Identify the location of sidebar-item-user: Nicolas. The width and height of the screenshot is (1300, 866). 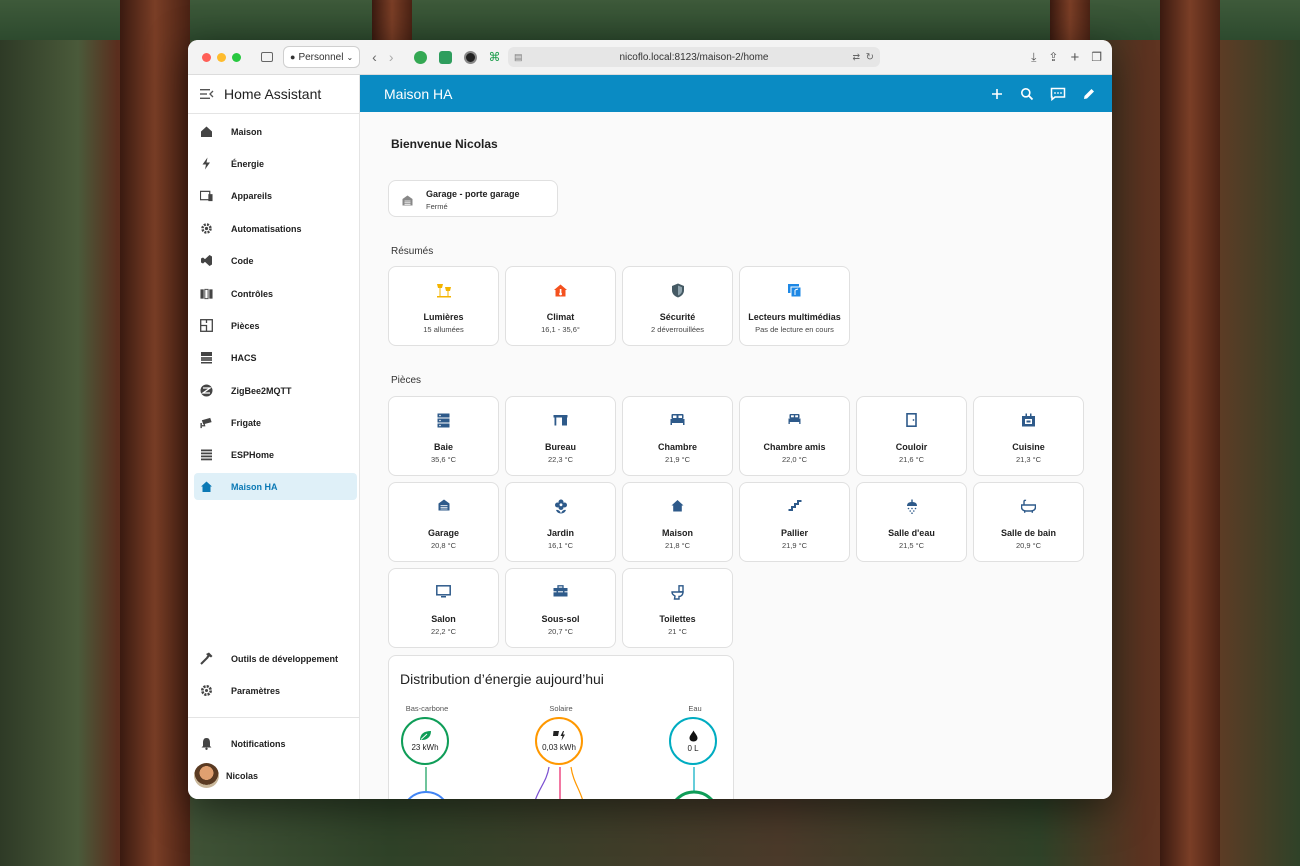
(275, 775).